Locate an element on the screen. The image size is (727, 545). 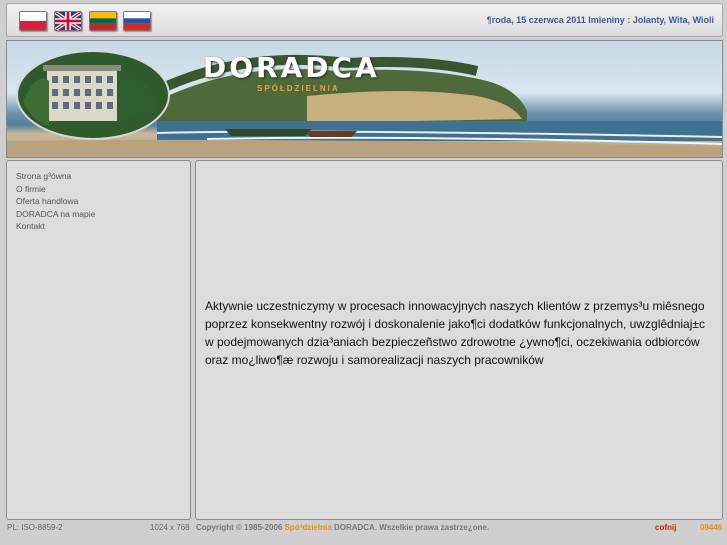
brand-logo-title: DORADCA is located at coordinates (291, 67).